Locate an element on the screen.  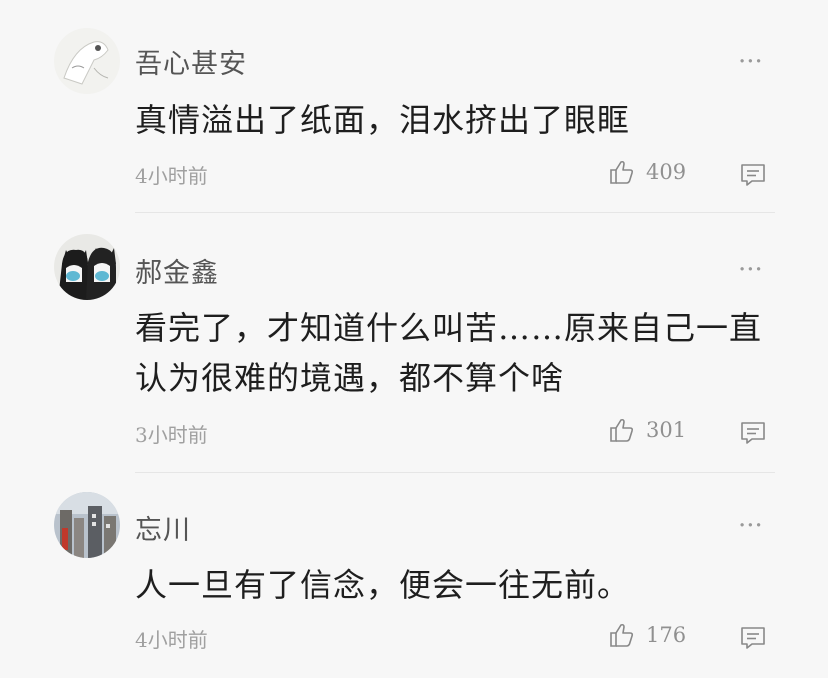
comment-text: 真情溢出了纸面，泪水挤出了眼眶 is located at coordinates (383, 120).